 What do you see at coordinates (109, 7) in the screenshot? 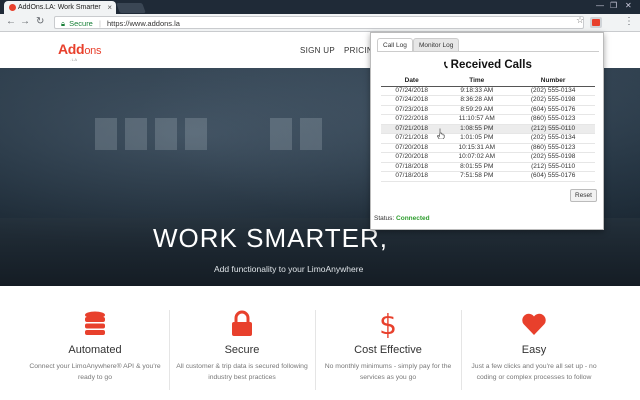
I see `tab-close-icon: ×` at bounding box center [109, 7].